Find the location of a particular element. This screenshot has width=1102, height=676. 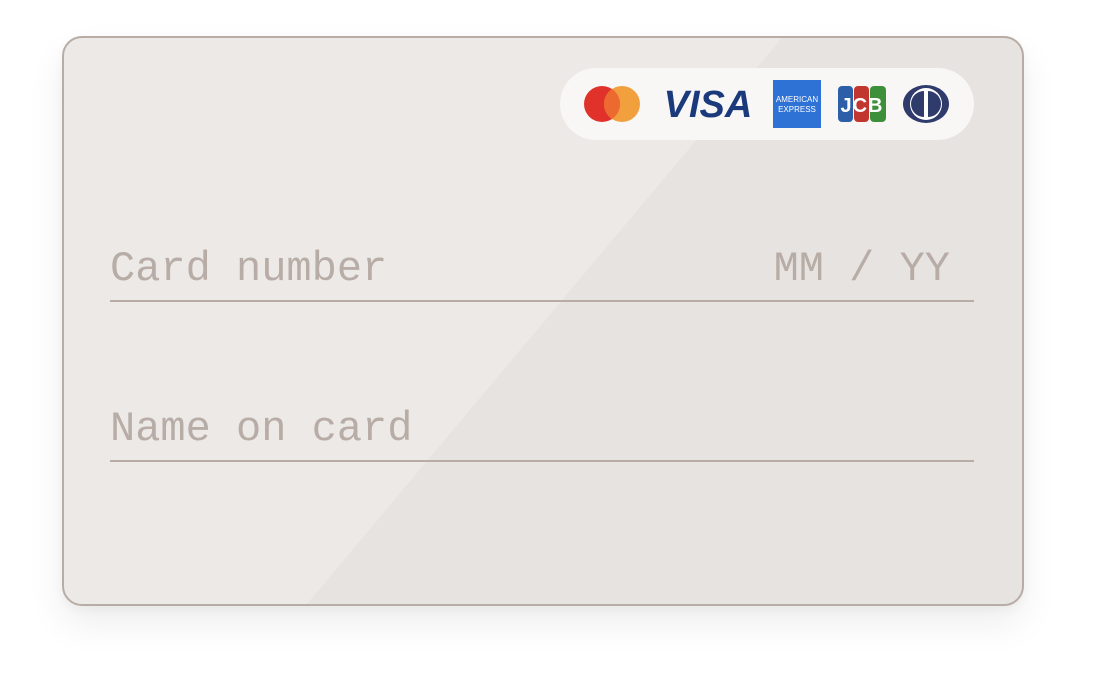

amex-wordmark-top: AMERICAN is located at coordinates (797, 99).